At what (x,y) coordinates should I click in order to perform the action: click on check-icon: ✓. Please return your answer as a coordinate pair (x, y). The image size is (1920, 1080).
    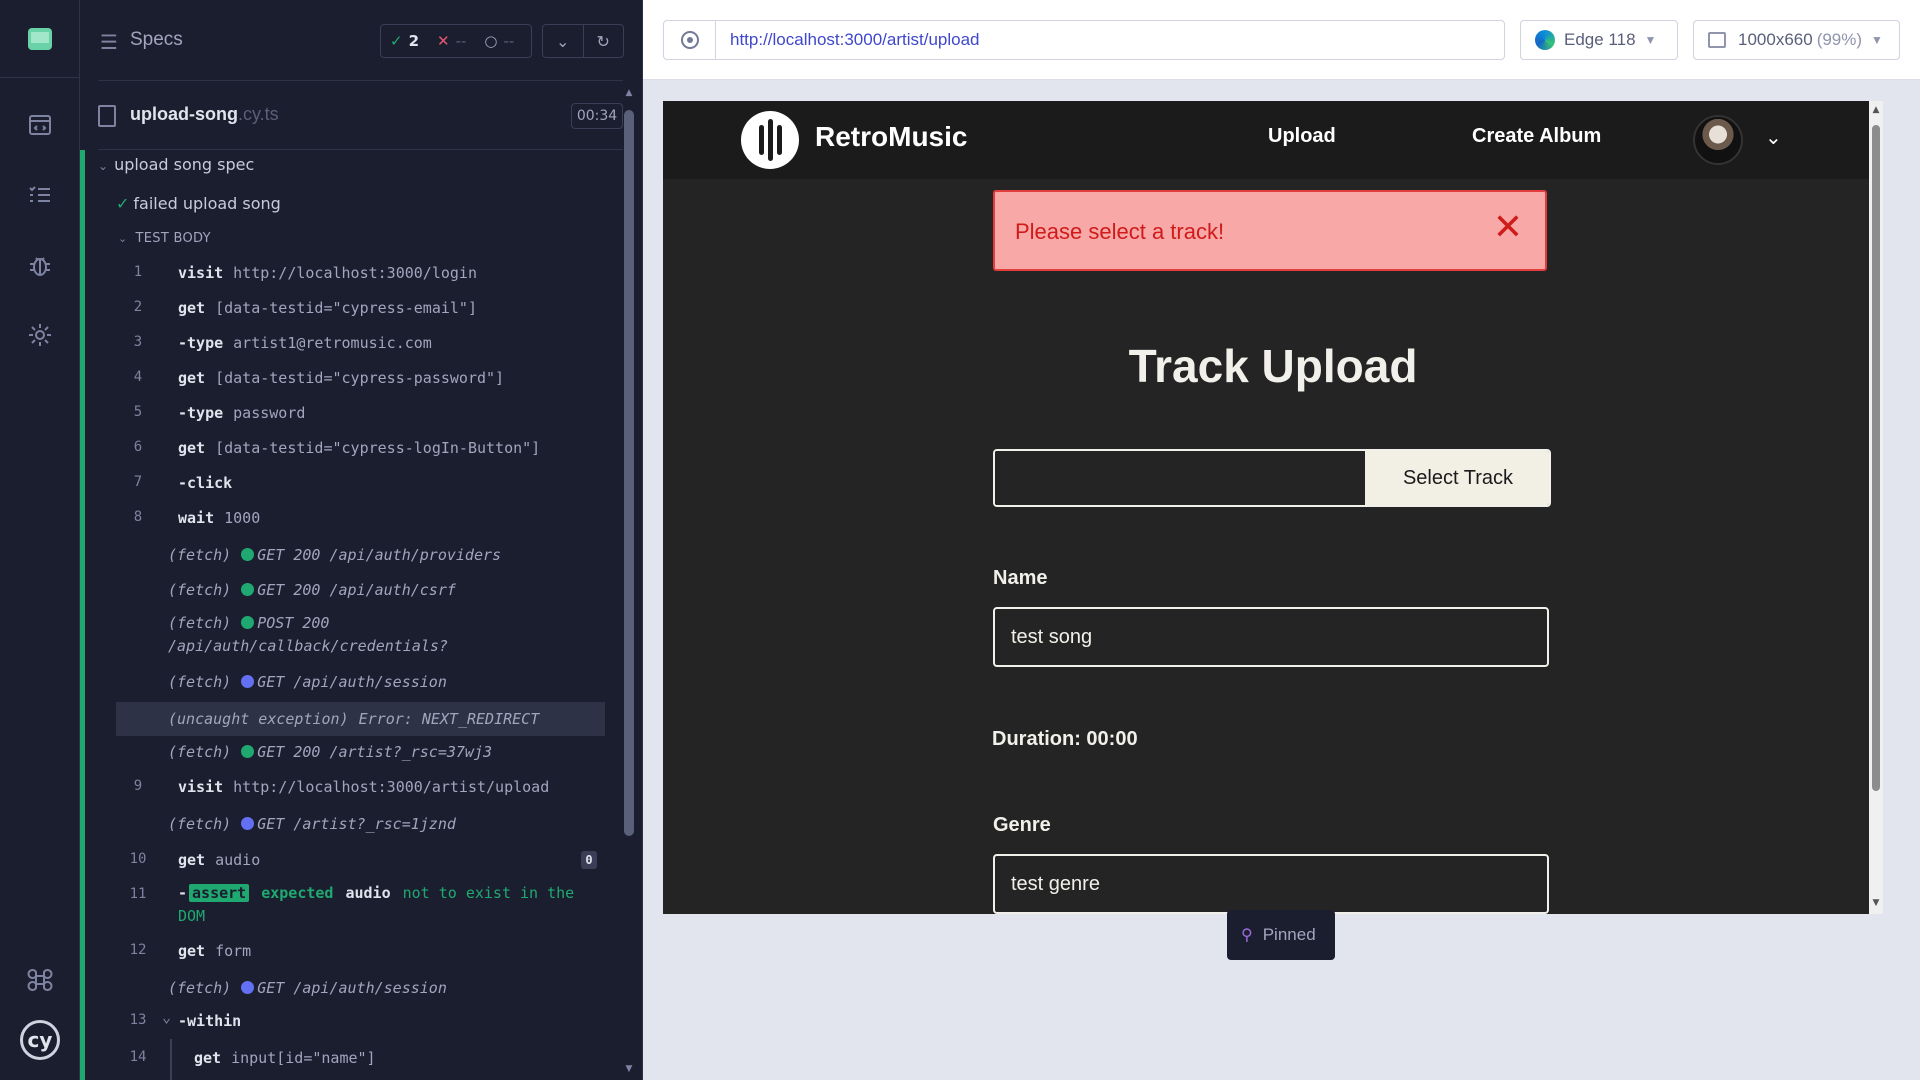
    Looking at the image, I should click on (396, 41).